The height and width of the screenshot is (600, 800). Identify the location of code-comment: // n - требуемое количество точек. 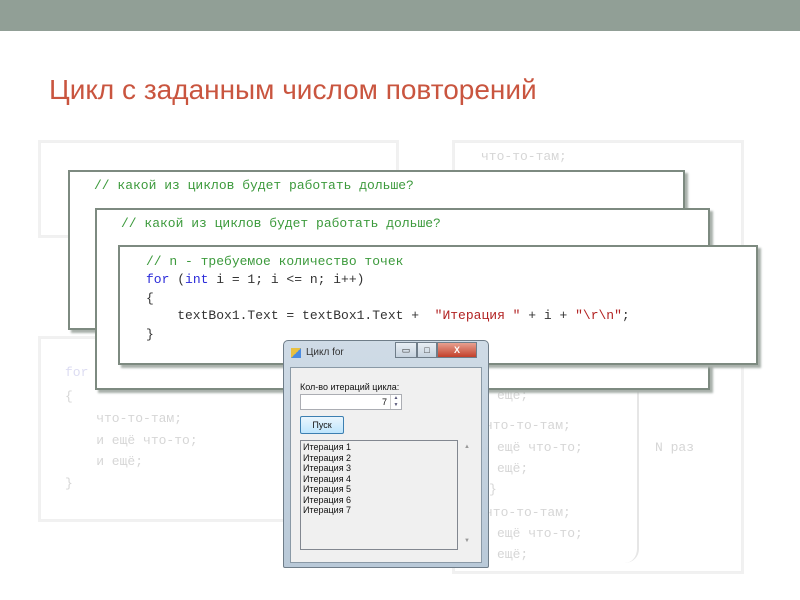
(275, 261).